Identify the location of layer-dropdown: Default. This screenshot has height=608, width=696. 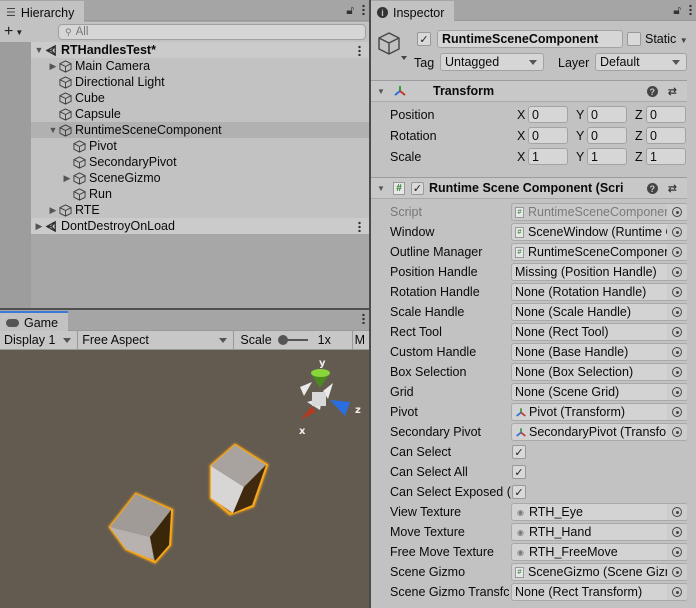
(641, 62).